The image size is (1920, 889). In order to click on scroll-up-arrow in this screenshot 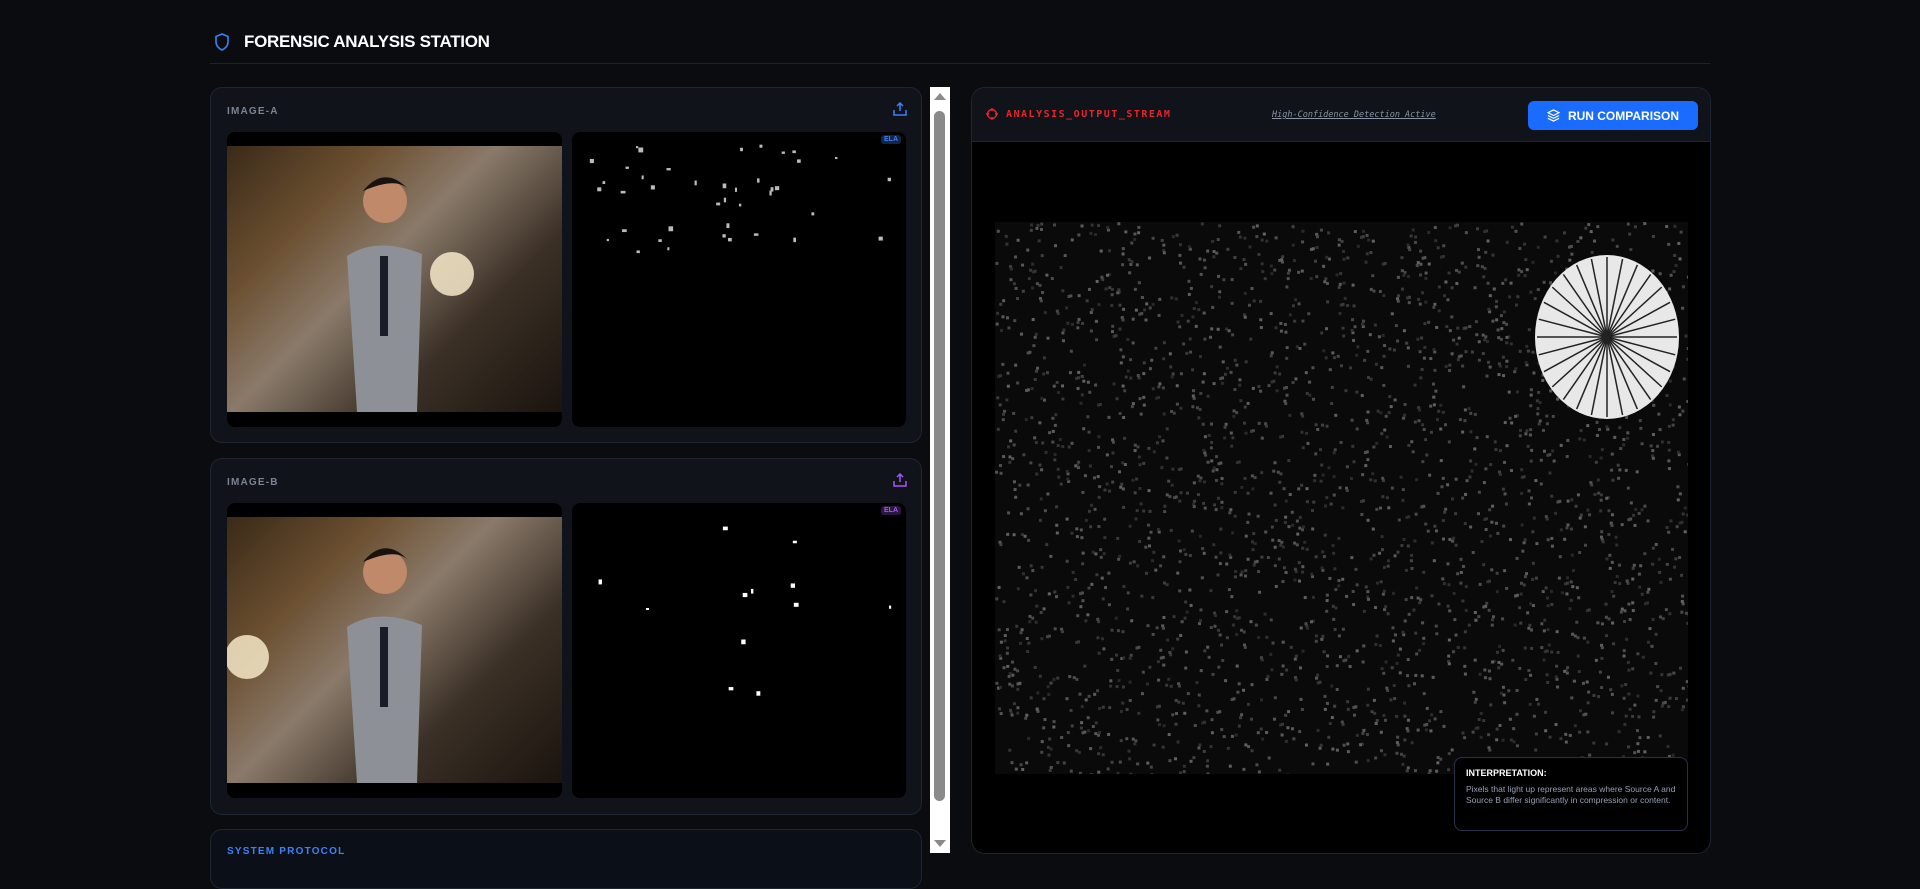, I will do `click(940, 96)`.